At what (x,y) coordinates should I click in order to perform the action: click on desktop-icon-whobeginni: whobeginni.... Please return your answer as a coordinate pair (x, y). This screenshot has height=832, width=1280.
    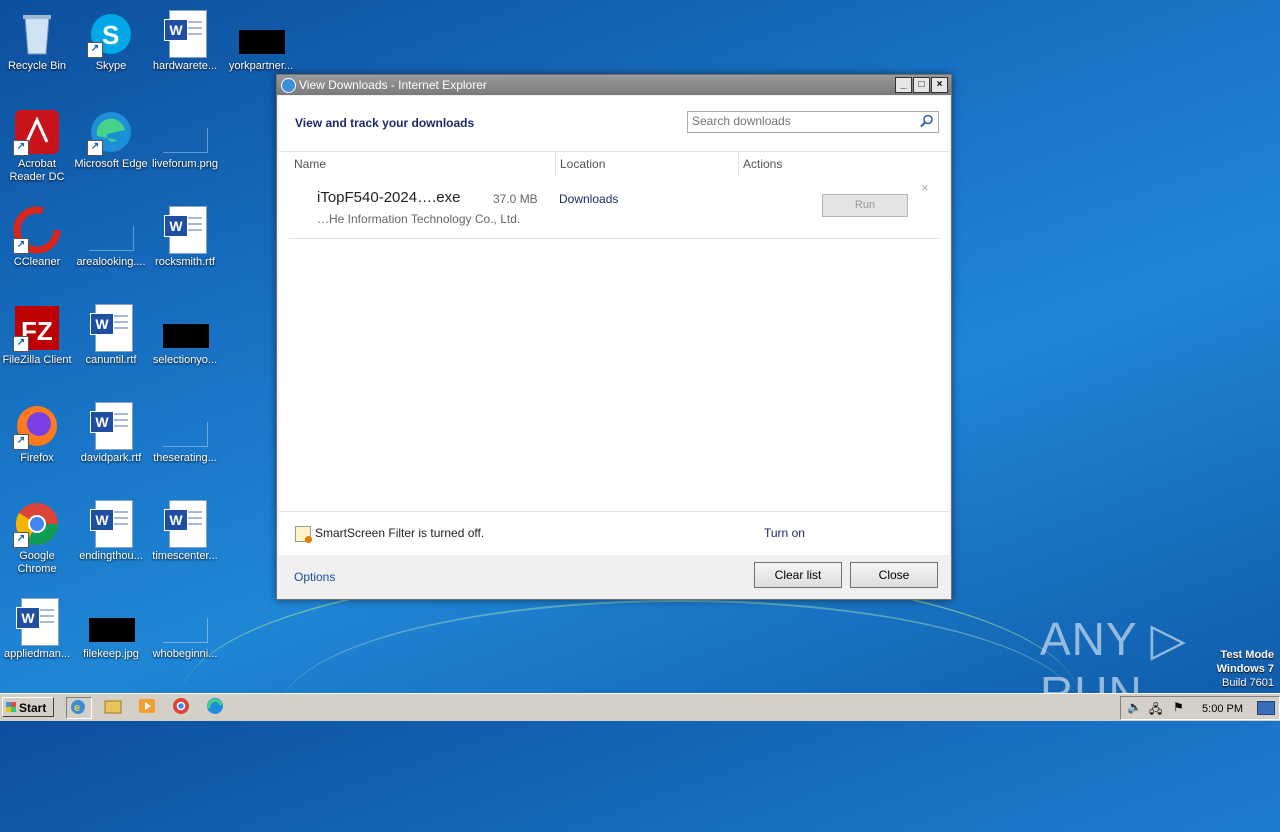
    Looking at the image, I should click on (185, 639).